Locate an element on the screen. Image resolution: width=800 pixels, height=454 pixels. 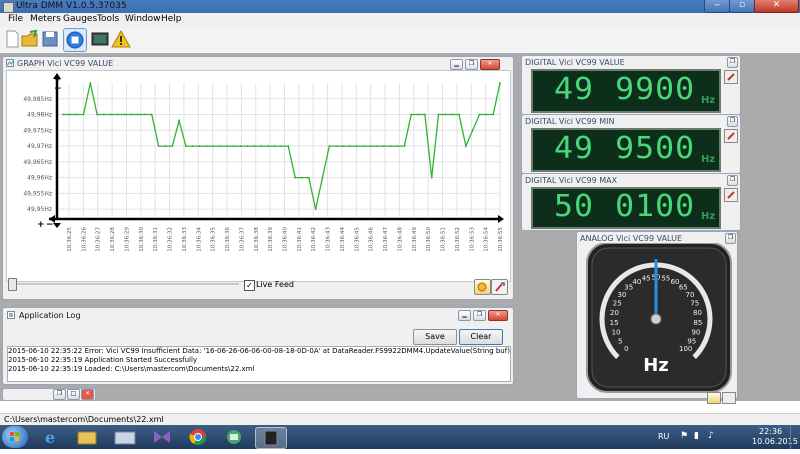
language-indicator: RU is located at coordinates (663, 436).